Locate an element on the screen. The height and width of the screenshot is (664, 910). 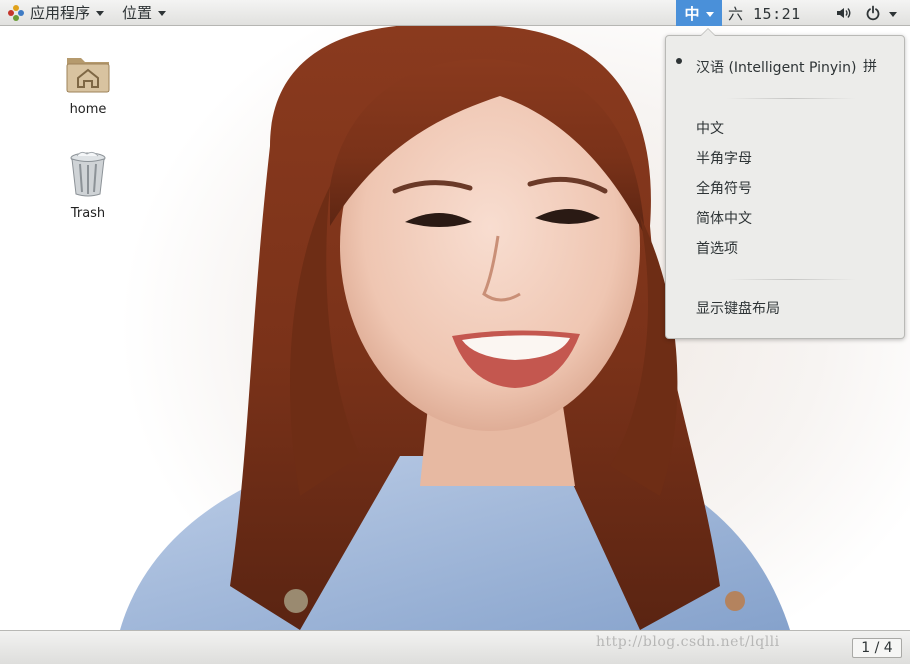
workspace-indicator: 1 / 4 is located at coordinates (877, 648).